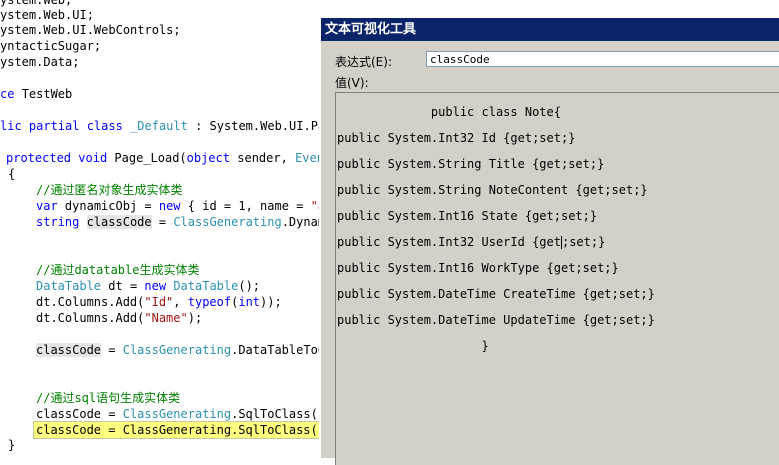  Describe the element at coordinates (209, 302) in the screenshot. I see `keyword: typeof` at that location.